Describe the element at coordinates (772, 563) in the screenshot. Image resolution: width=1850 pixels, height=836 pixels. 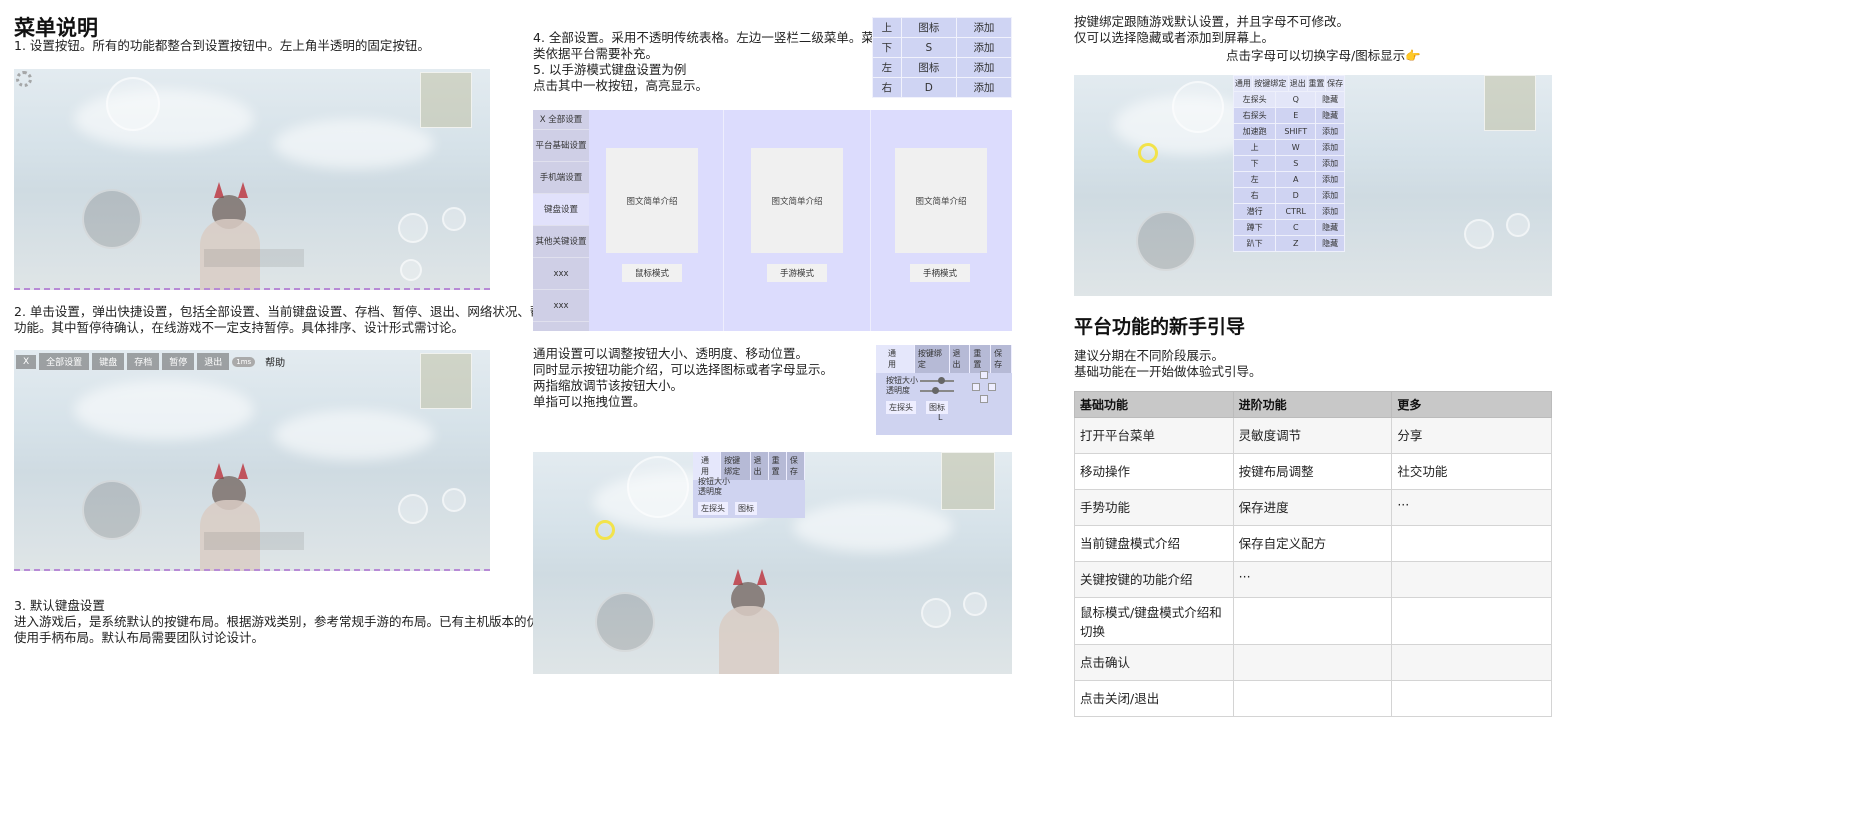
I see `game-screenshot-general: 通用 按键绑定 退出 重置 保存 按钮大小 透明度 左探头 图标` at that location.